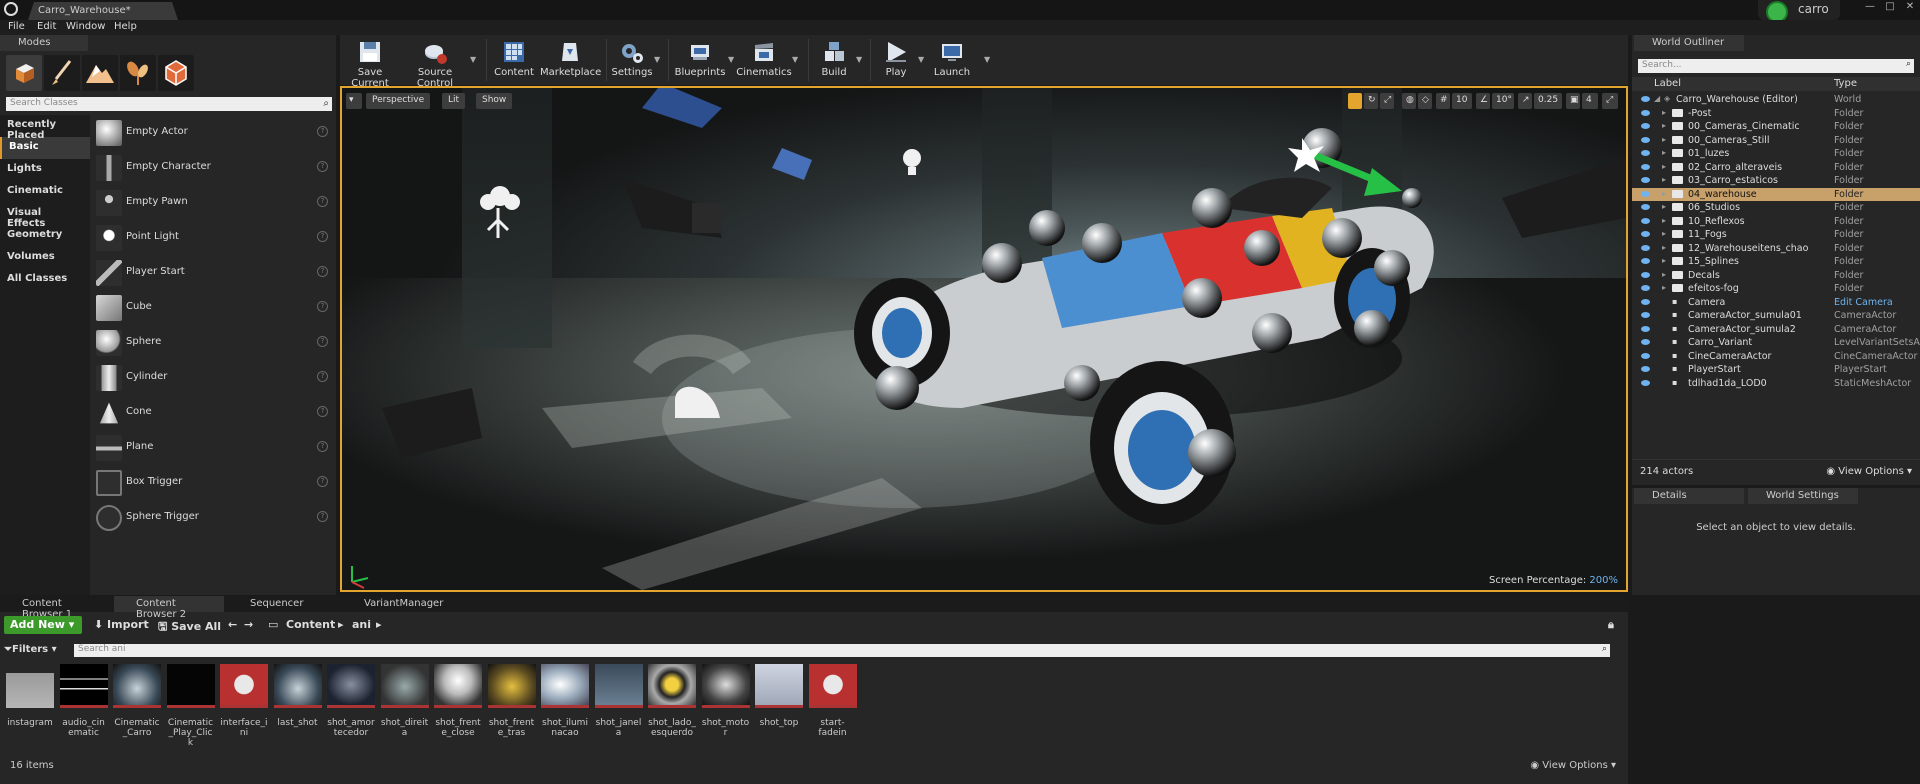  I want to click on actor-item-empty-character: Empty Character ?, so click(212, 167).